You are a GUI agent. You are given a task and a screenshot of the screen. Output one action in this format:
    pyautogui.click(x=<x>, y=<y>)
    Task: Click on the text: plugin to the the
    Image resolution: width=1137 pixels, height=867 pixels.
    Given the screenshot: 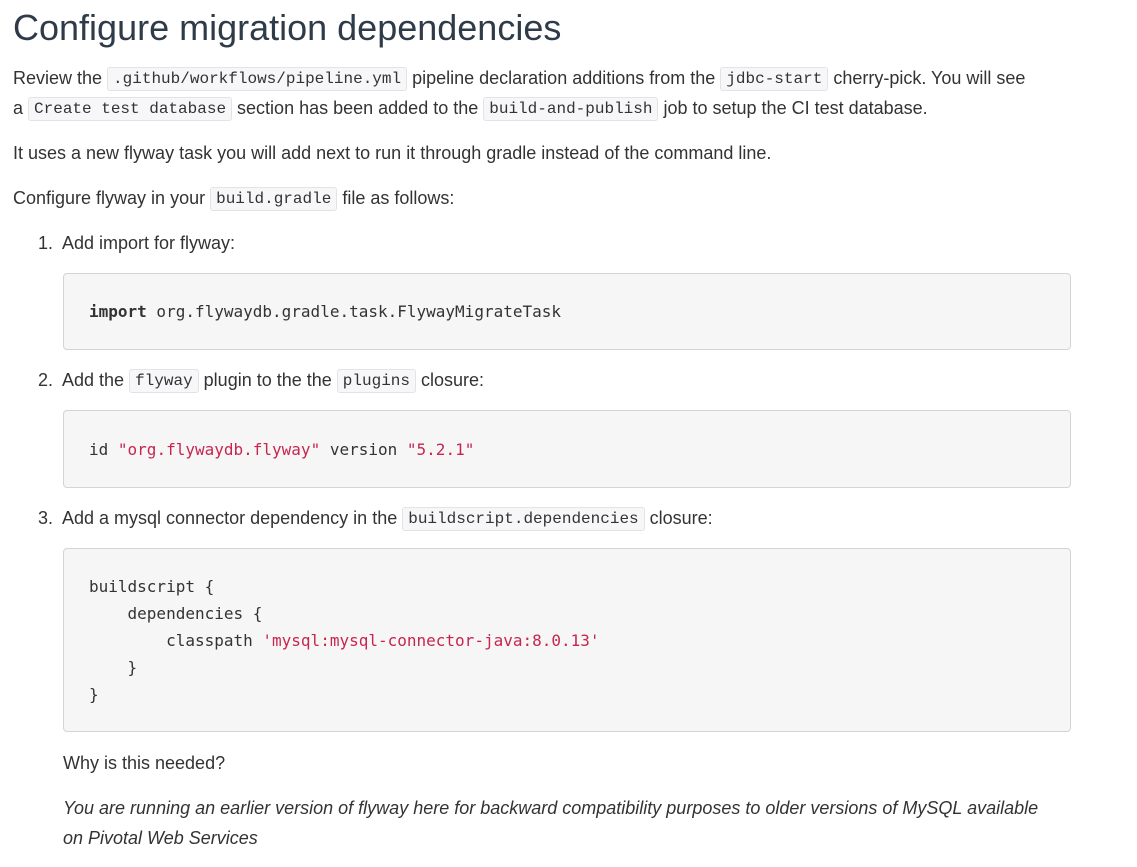 What is the action you would take?
    pyautogui.click(x=267, y=380)
    